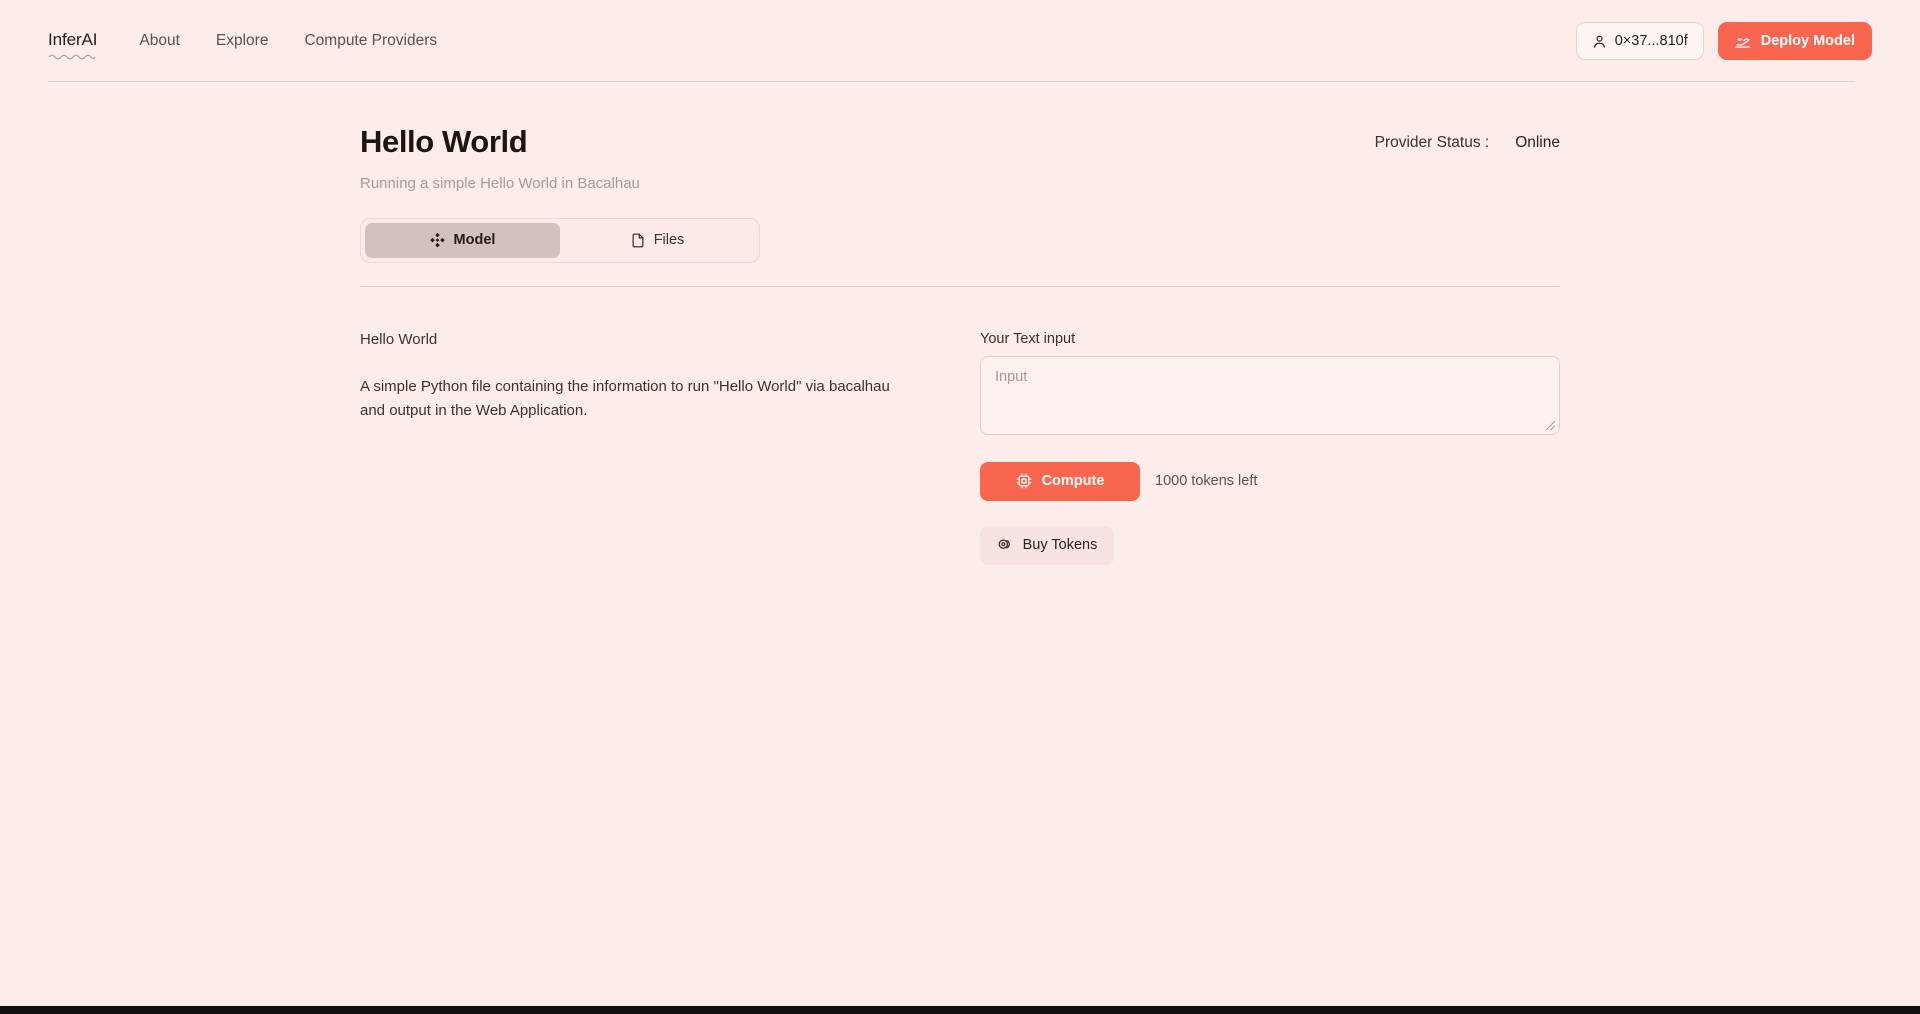 This screenshot has width=1920, height=1014. I want to click on user-icon, so click(1599, 41).